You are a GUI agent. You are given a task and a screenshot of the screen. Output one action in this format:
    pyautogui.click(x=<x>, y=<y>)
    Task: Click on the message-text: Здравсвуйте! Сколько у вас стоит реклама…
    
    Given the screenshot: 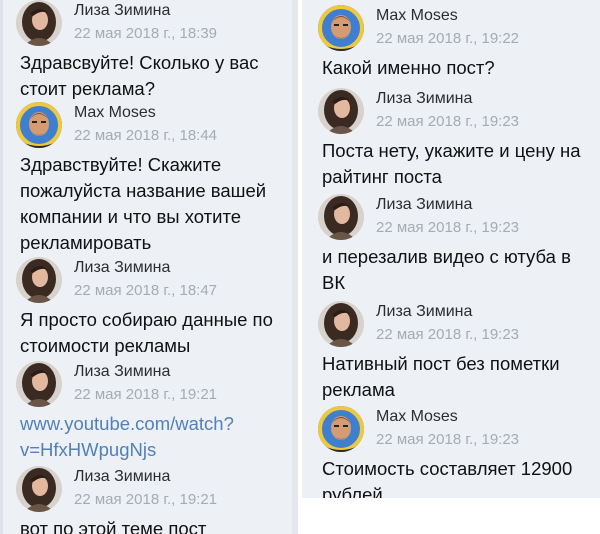 What is the action you would take?
    pyautogui.click(x=139, y=75)
    